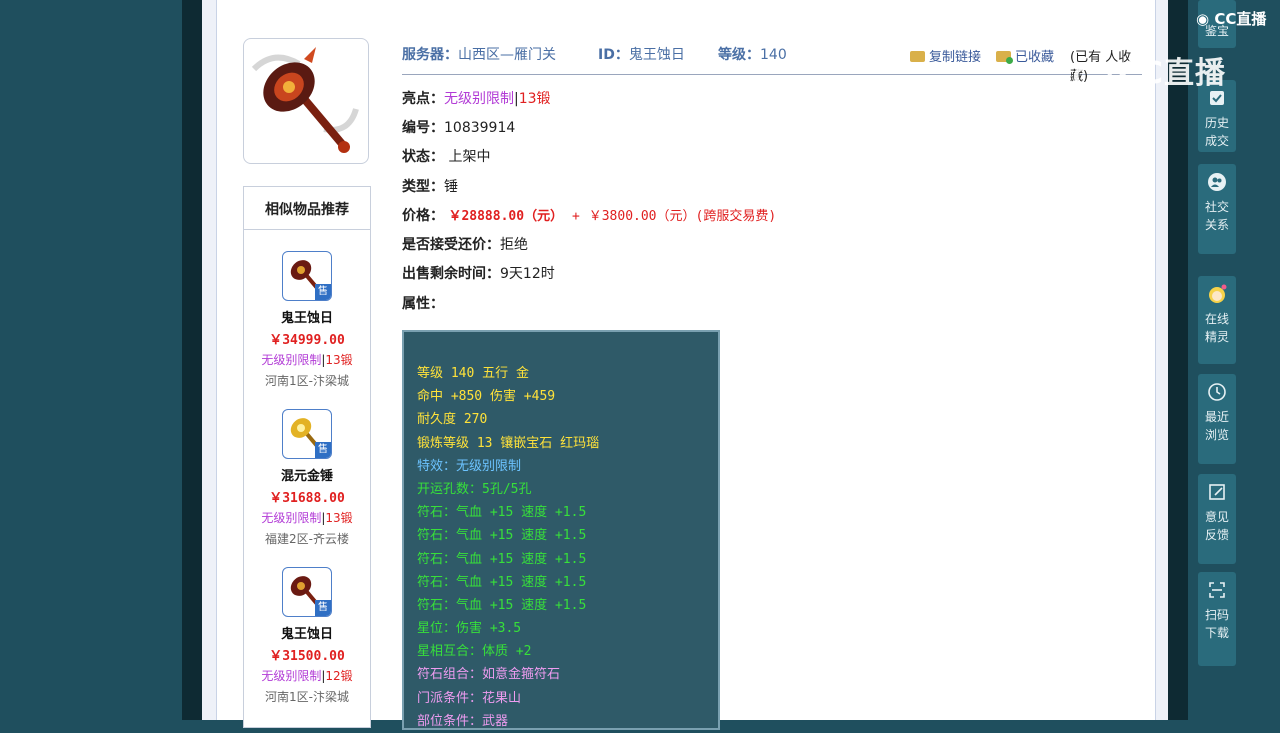 The image size is (1280, 733). I want to click on cc-logo-icon, so click(1093, 76).